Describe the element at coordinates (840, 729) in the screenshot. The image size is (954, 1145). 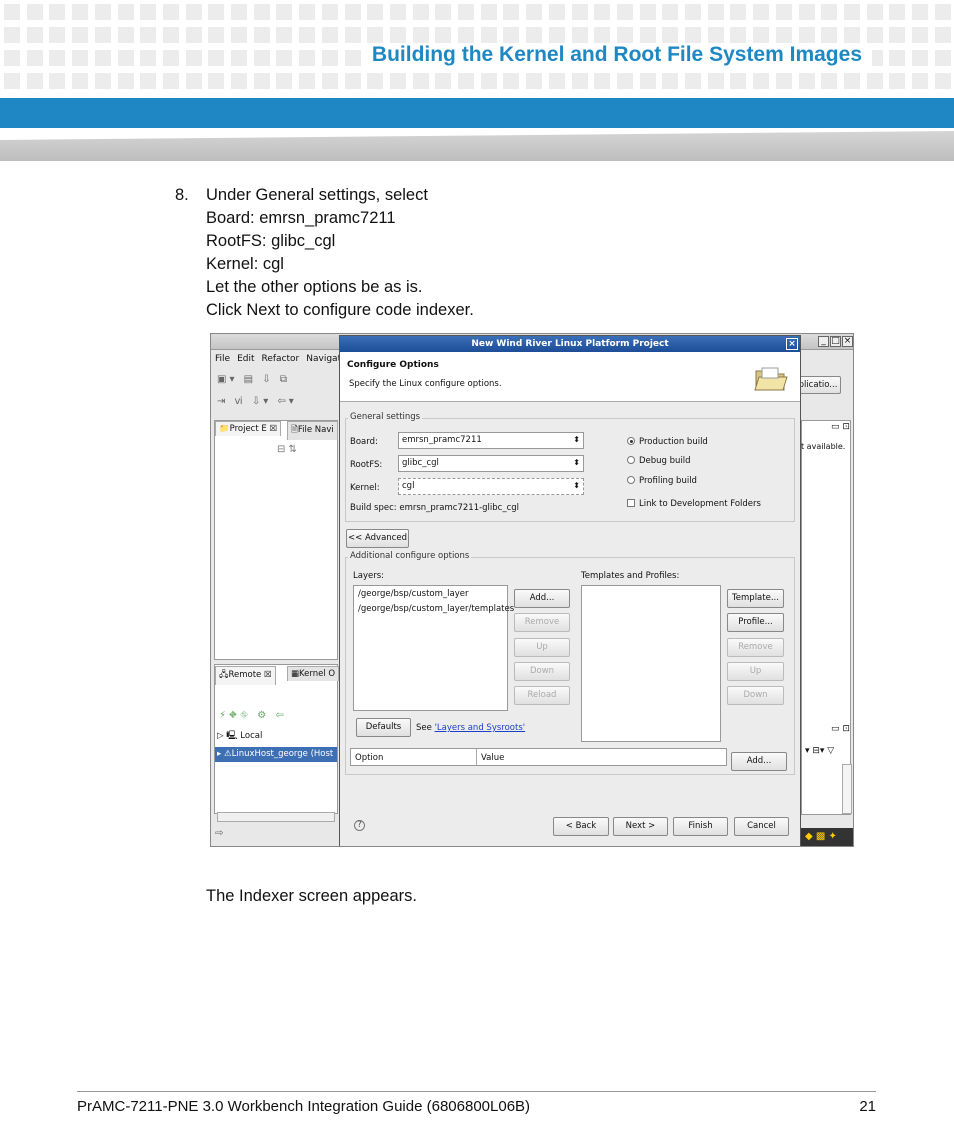
I see `panel-minimize-icon-2: ▭ ⊡` at that location.